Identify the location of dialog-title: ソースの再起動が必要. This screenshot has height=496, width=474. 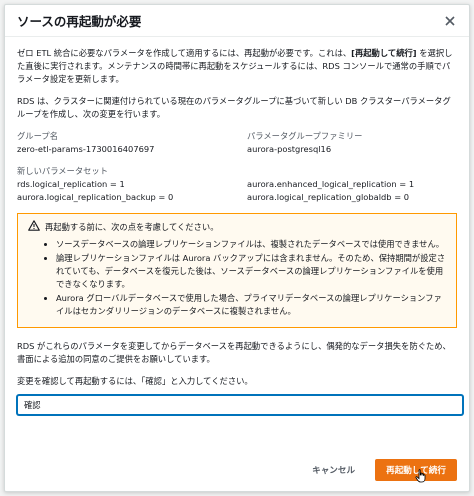
(79, 21).